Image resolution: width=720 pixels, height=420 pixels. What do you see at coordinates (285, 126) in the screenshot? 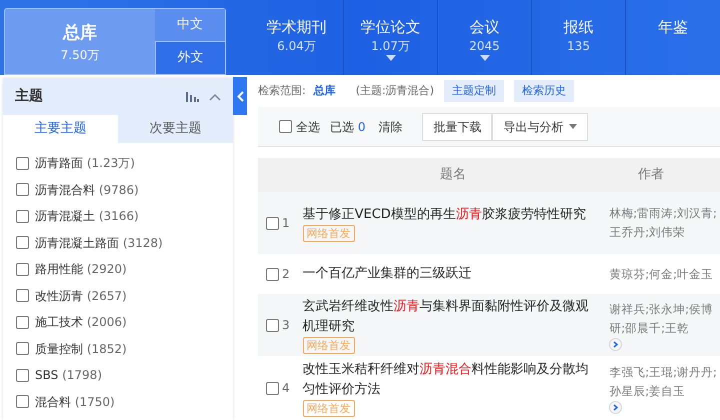
I see `select-all-checkbox` at bounding box center [285, 126].